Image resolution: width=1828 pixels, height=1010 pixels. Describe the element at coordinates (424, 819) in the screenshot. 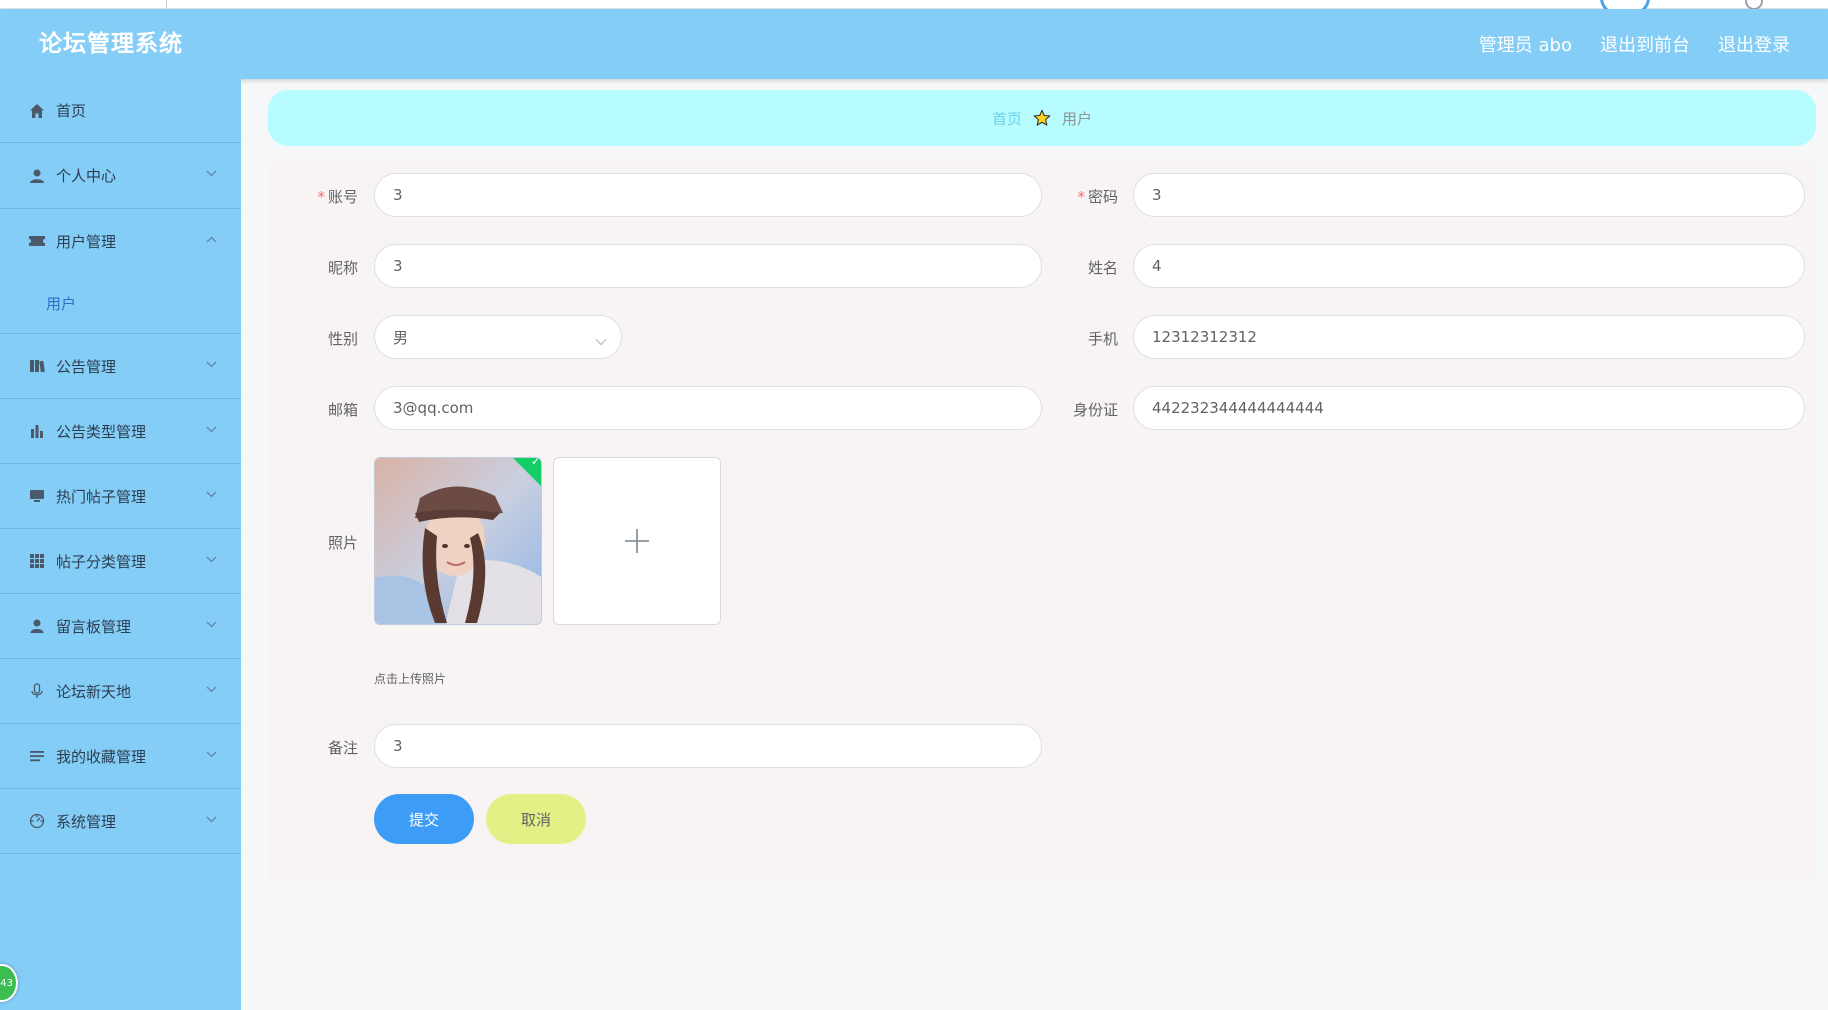

I see `submit-button: 提交` at that location.